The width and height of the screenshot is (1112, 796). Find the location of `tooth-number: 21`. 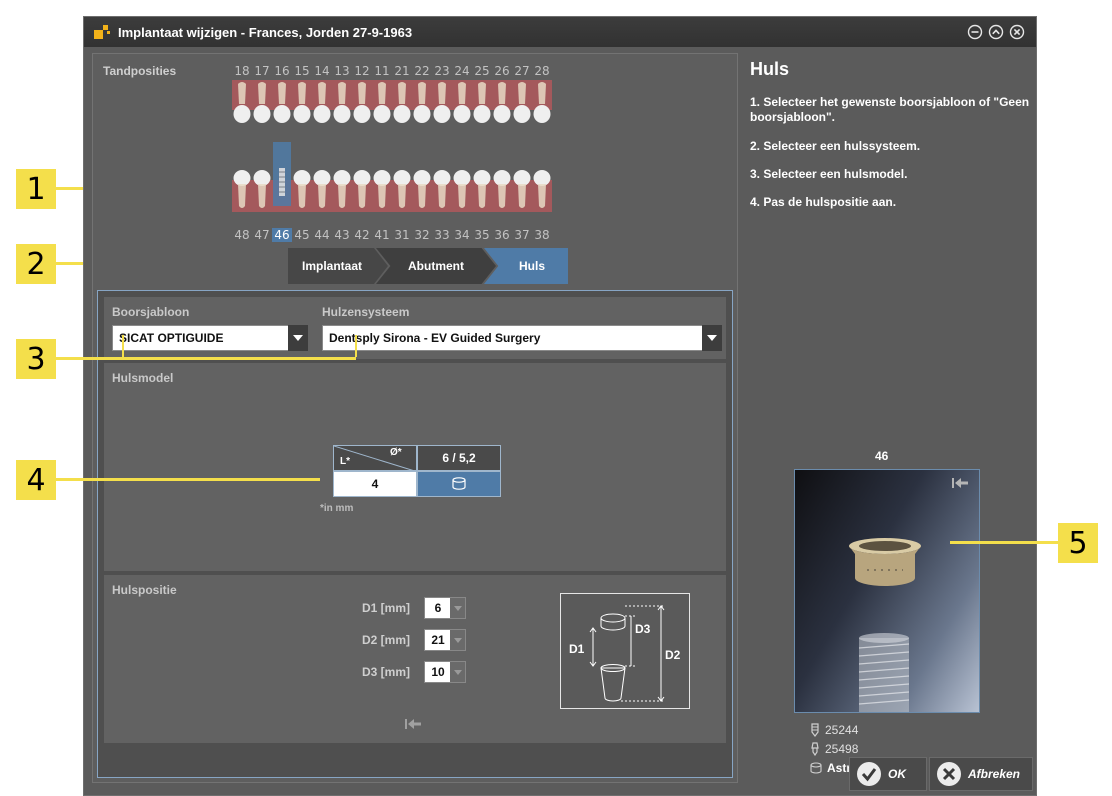

tooth-number: 21 is located at coordinates (402, 71).